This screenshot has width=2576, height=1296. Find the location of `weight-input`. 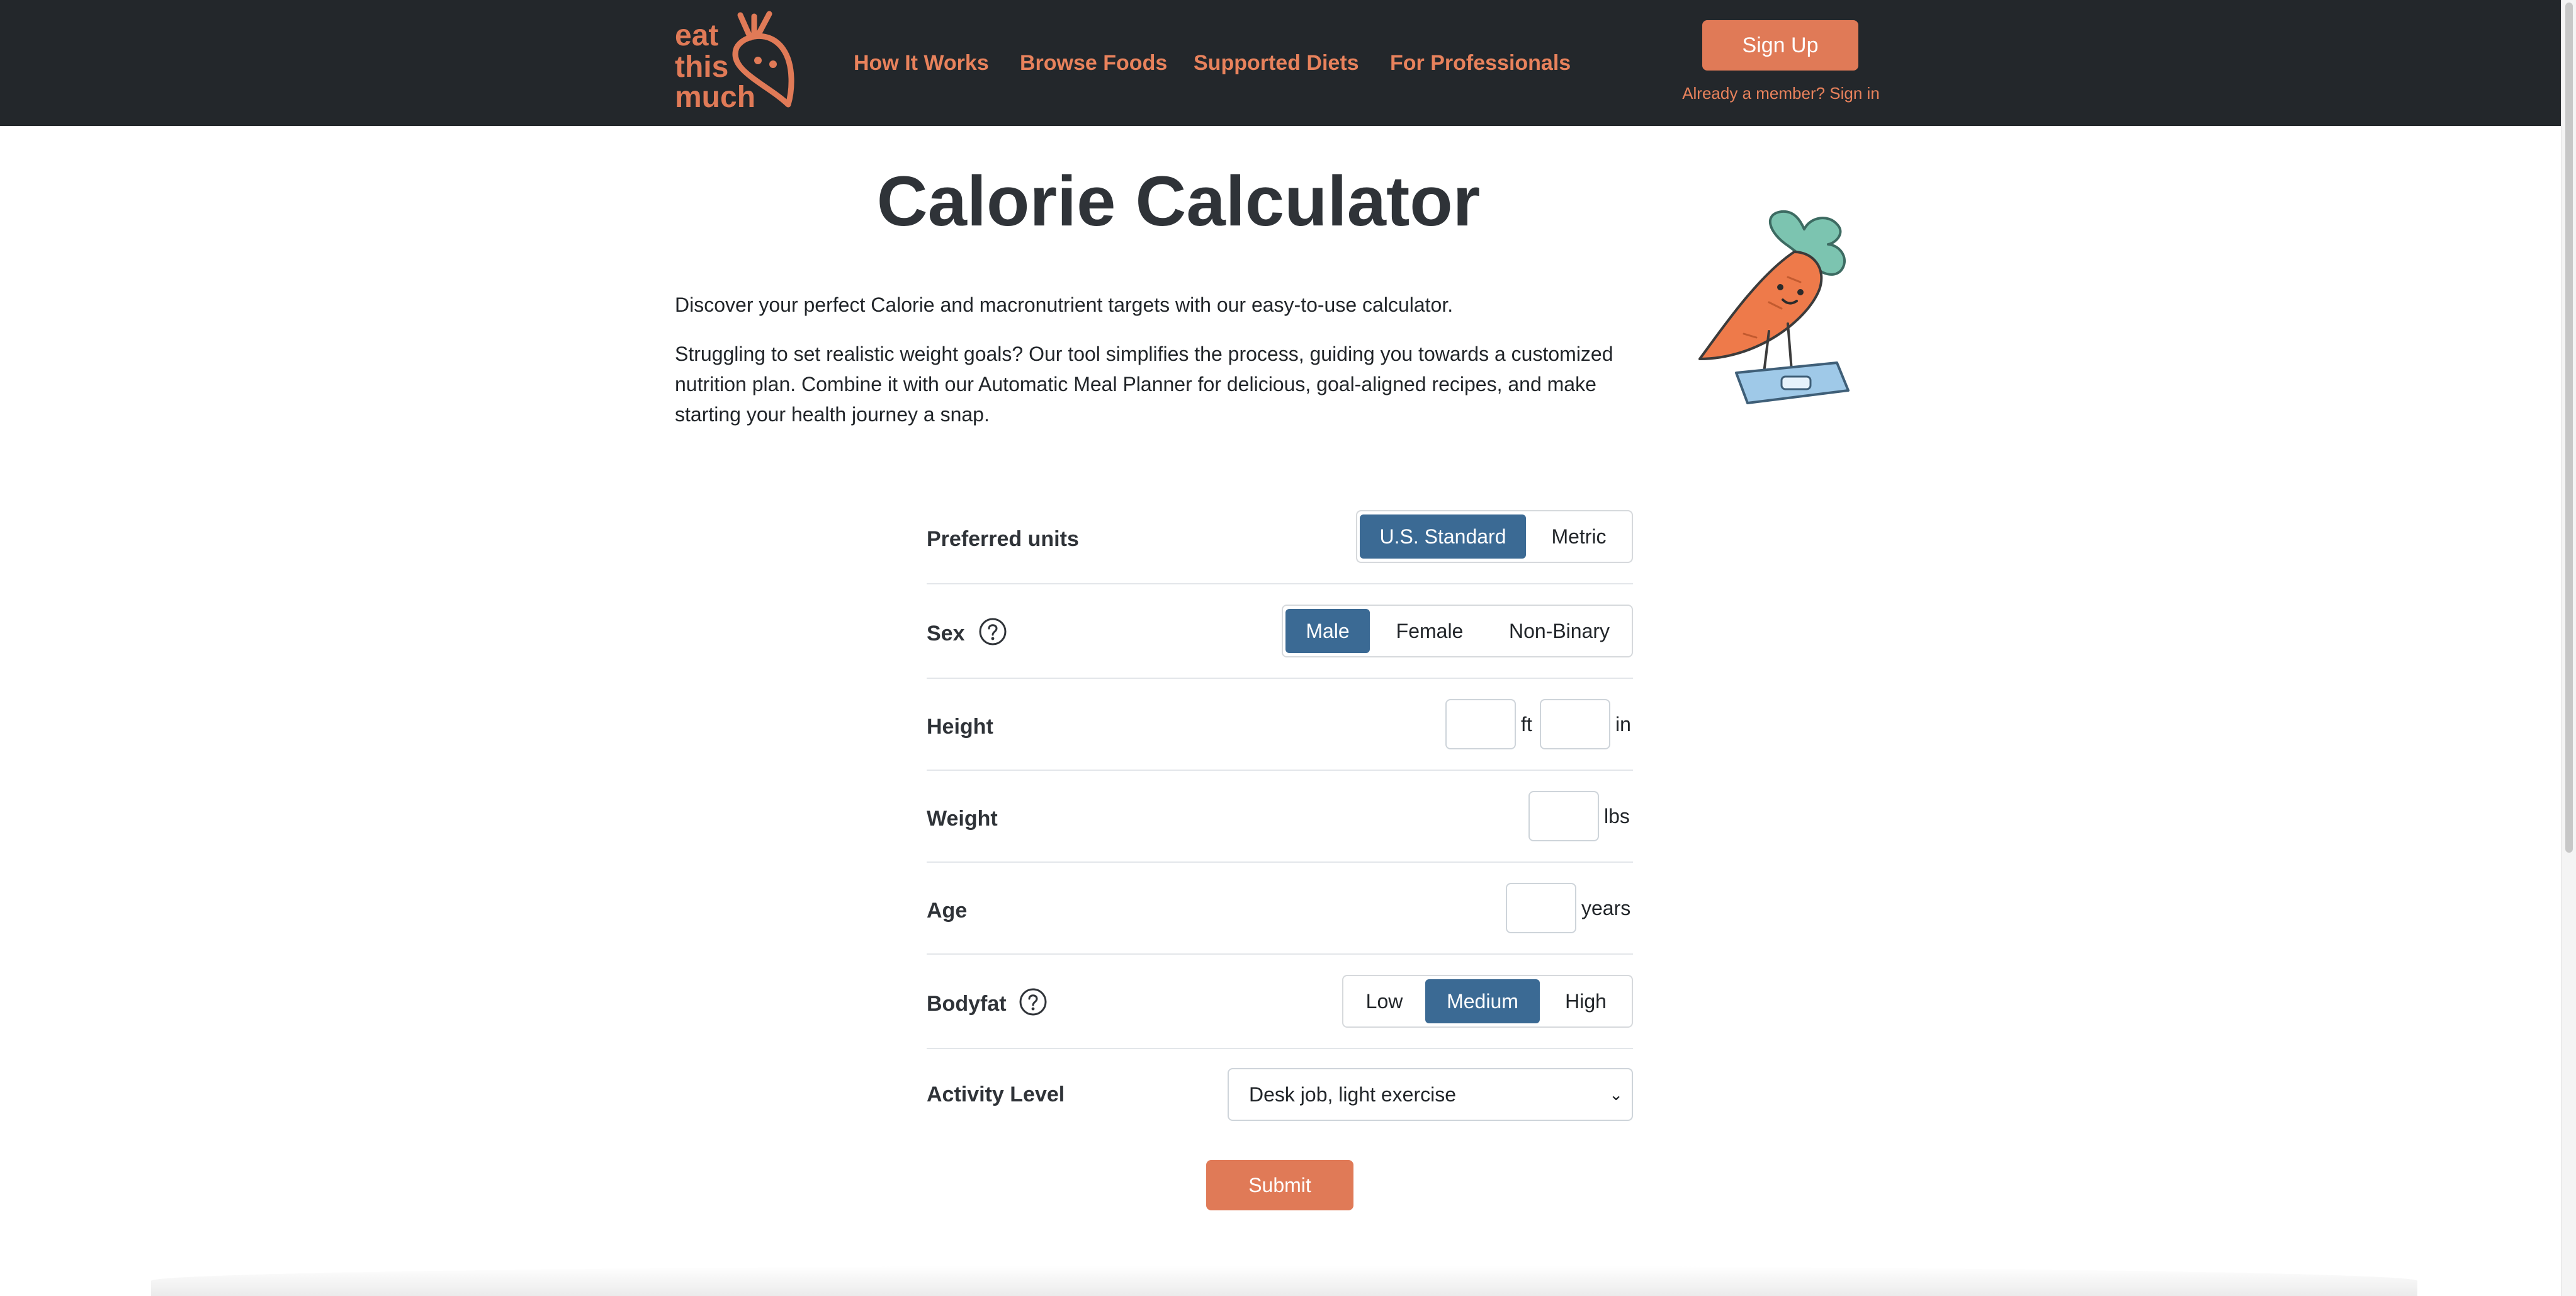

weight-input is located at coordinates (1563, 816).